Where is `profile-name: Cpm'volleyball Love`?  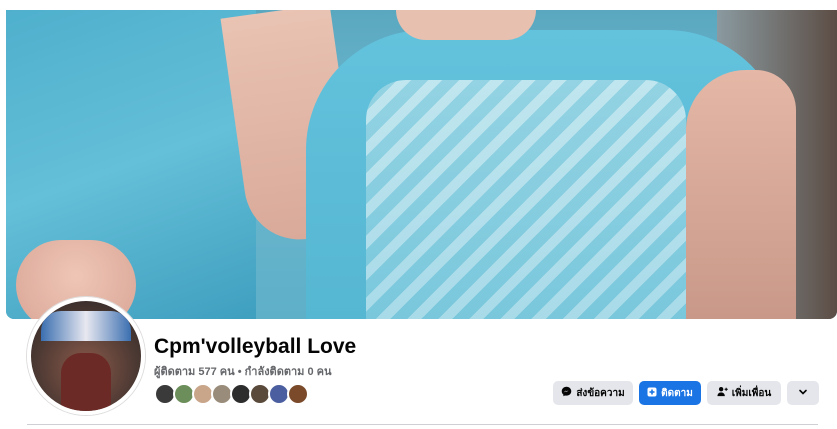
profile-name: Cpm'volleyball Love is located at coordinates (255, 346).